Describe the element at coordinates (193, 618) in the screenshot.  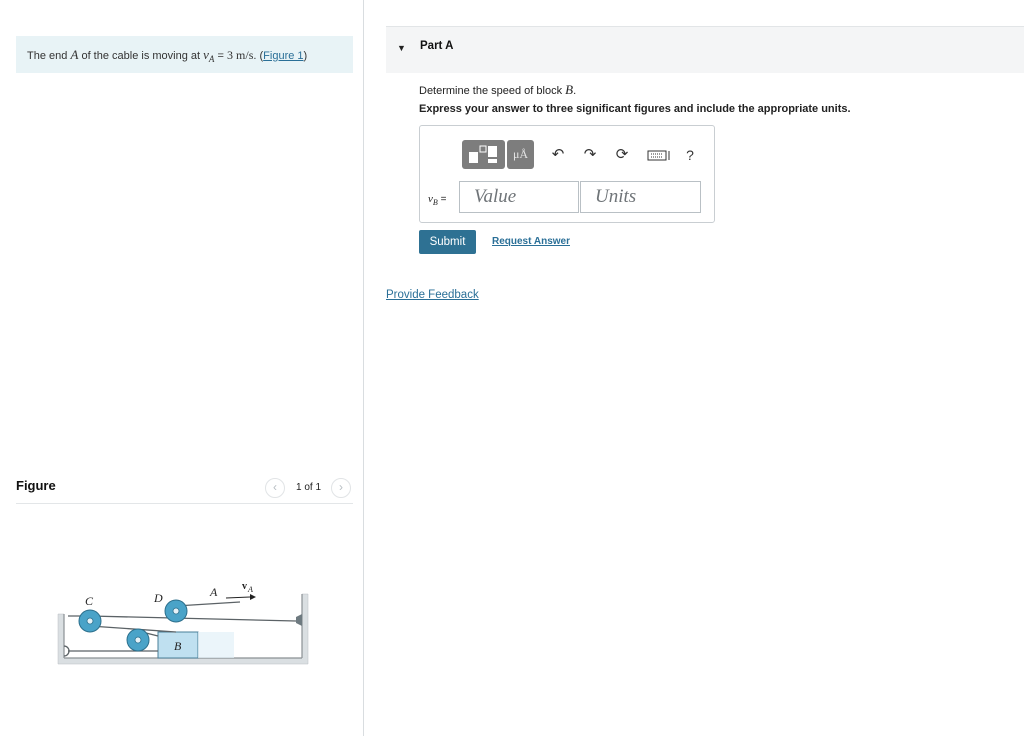
I see `cable` at that location.